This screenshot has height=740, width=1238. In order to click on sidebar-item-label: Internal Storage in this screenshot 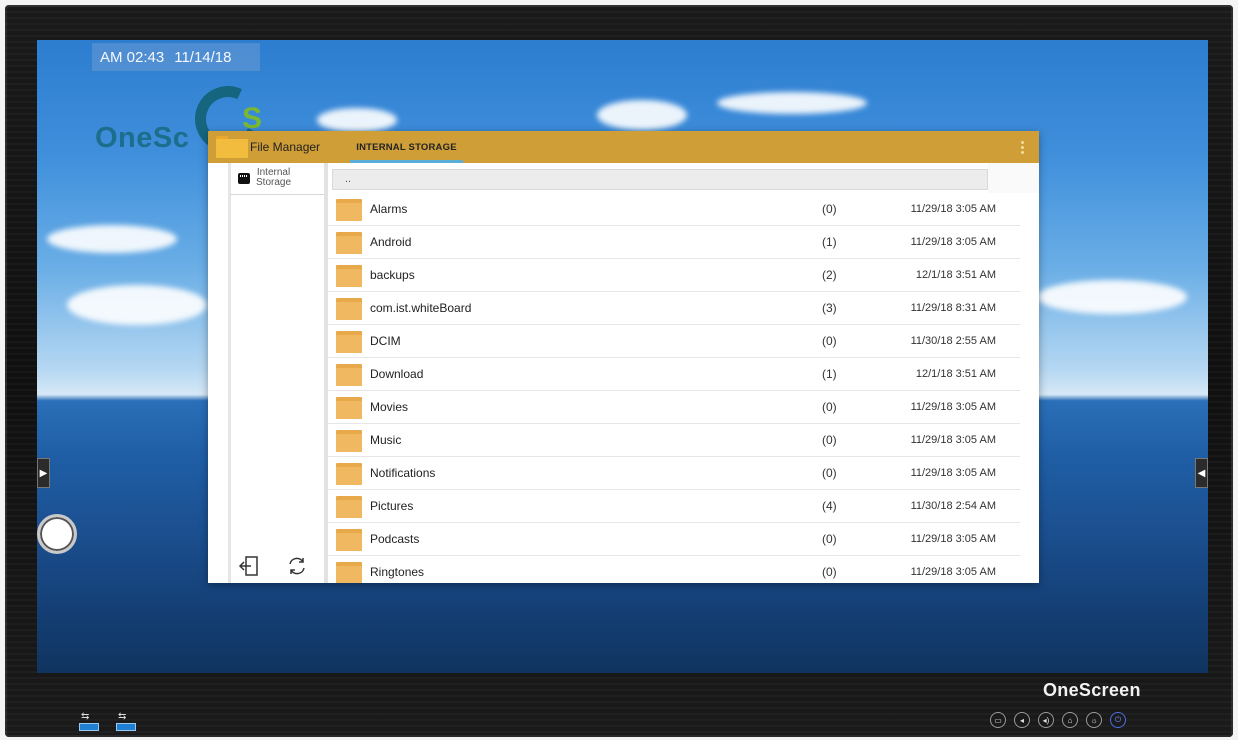, I will do `click(273, 178)`.